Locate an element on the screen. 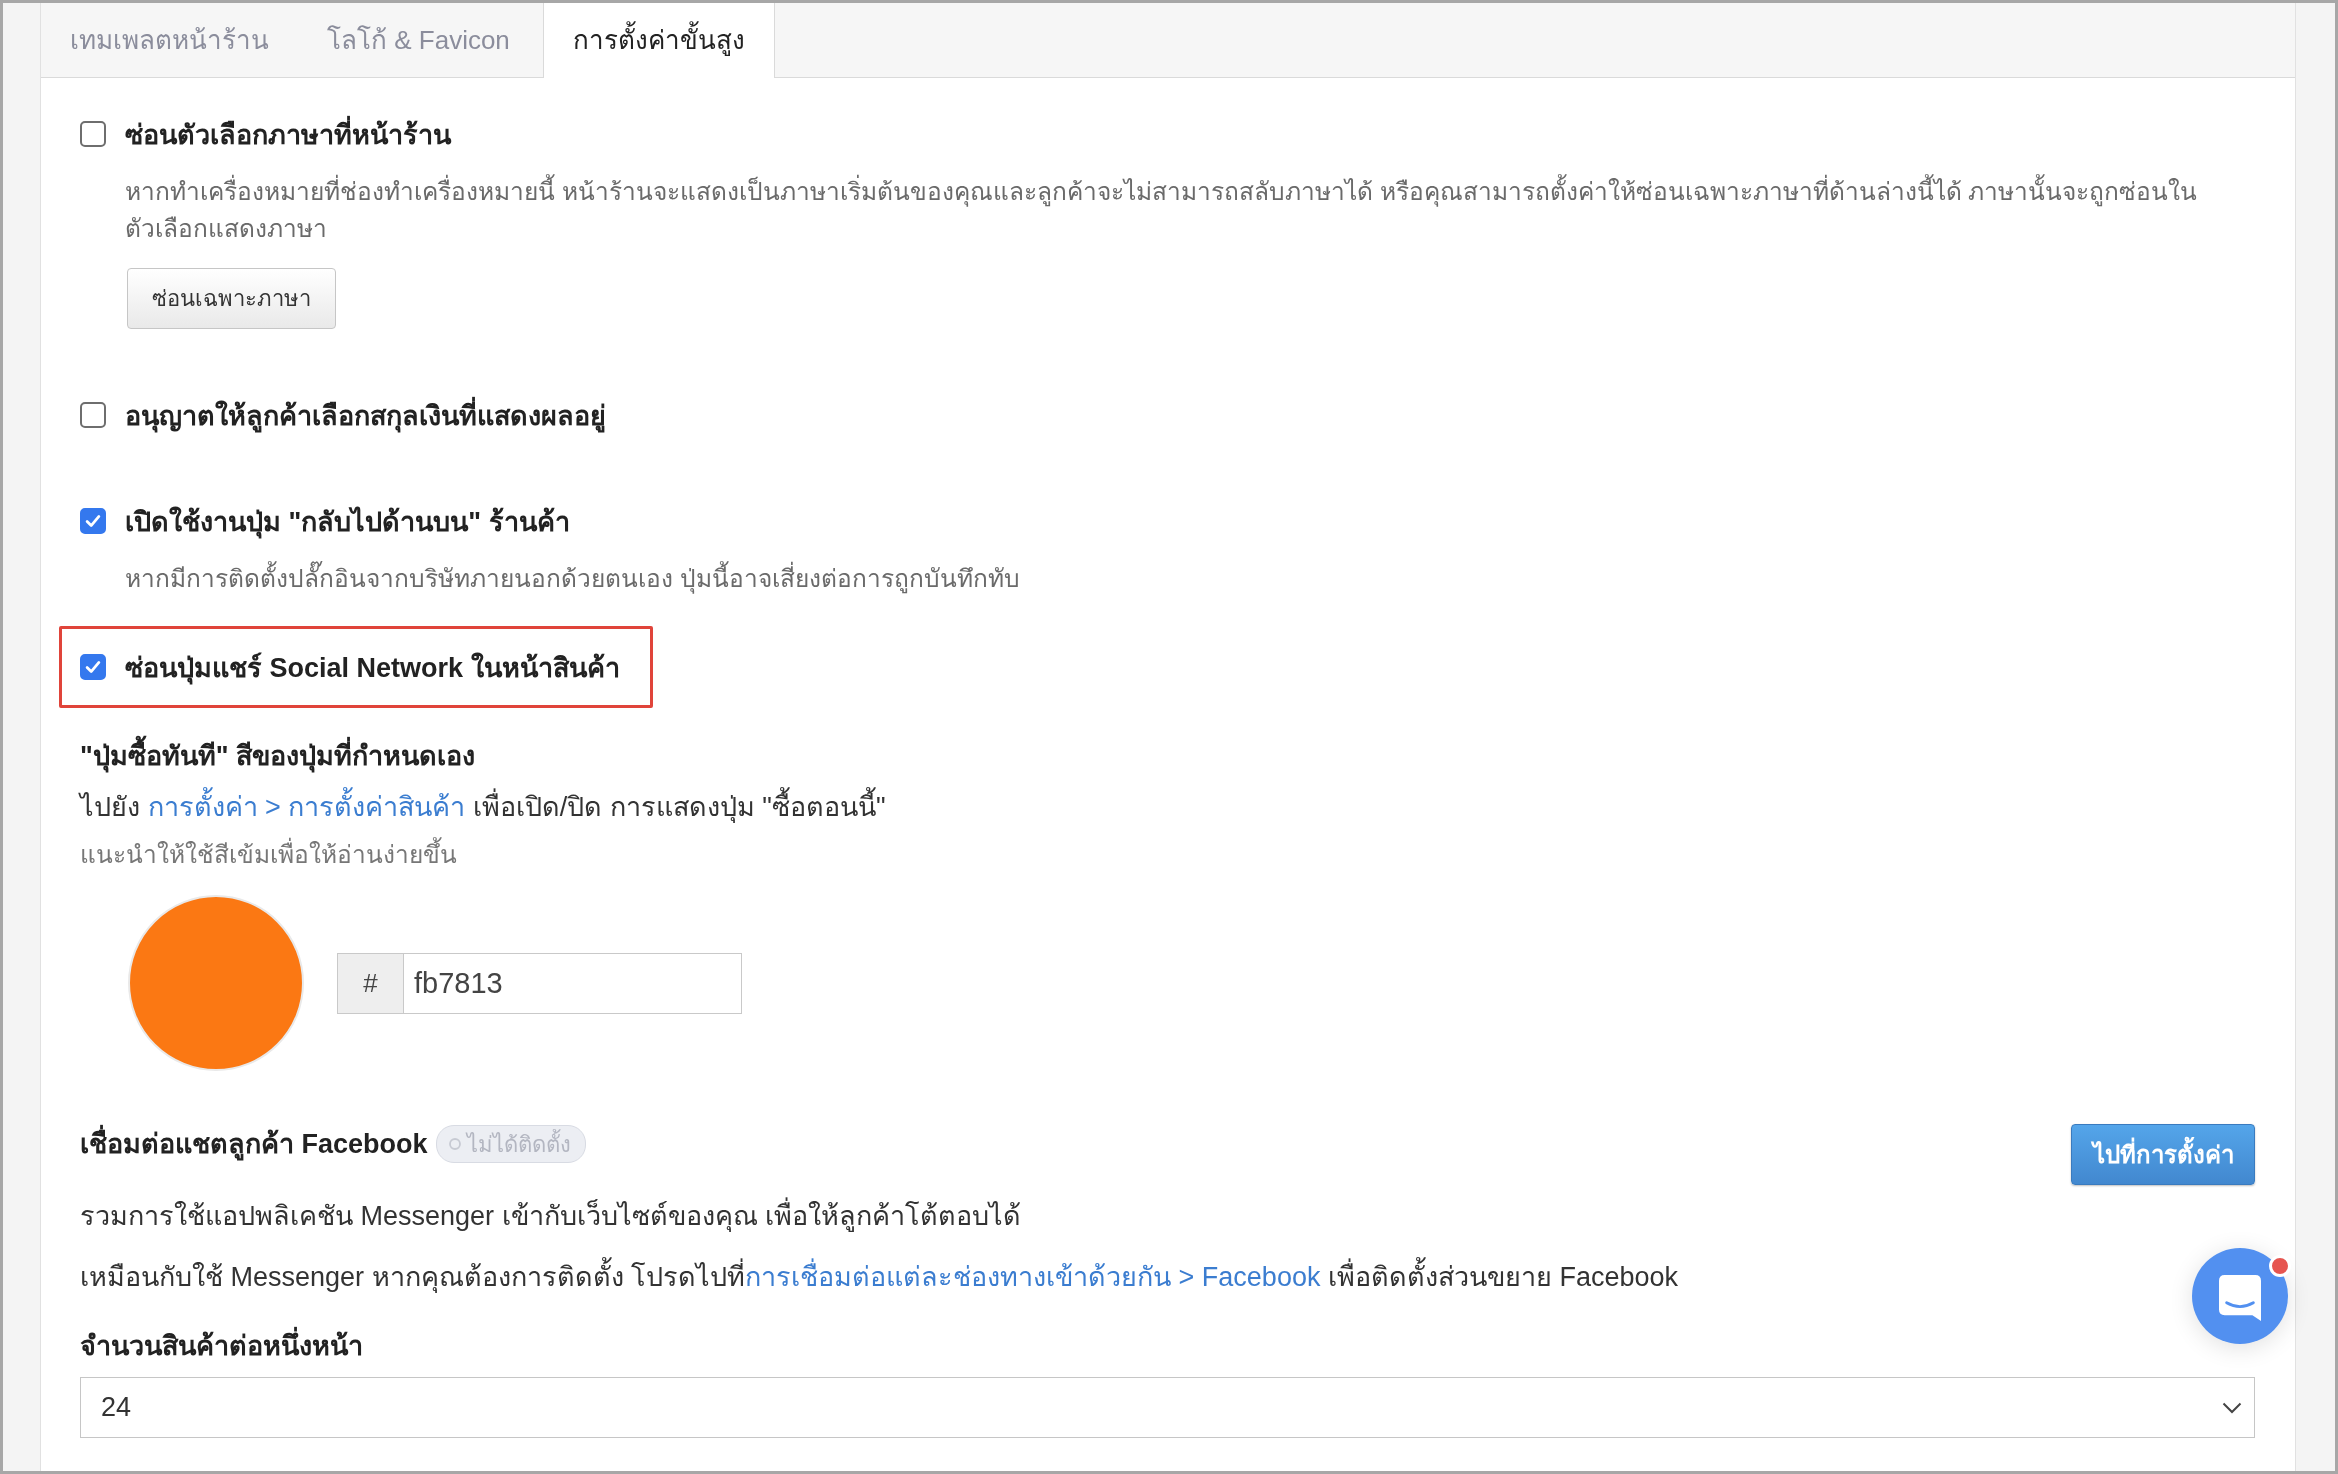  option-label: ซ่อนตัวเลือกภาษาที่หน้าร้าน is located at coordinates (288, 134).